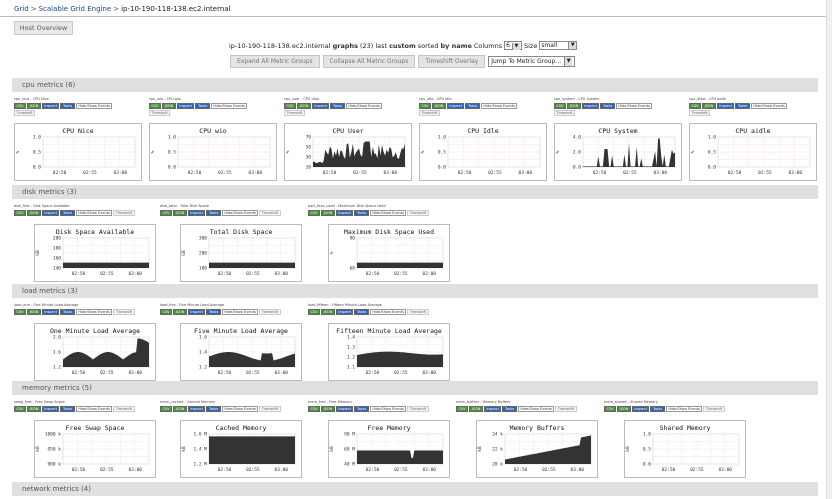 The height and width of the screenshot is (499, 832). What do you see at coordinates (78, 152) in the screenshot?
I see `metric-graph: CPU Nice 1.0 0.5 0.0% 02:50 02:55 03:00` at bounding box center [78, 152].